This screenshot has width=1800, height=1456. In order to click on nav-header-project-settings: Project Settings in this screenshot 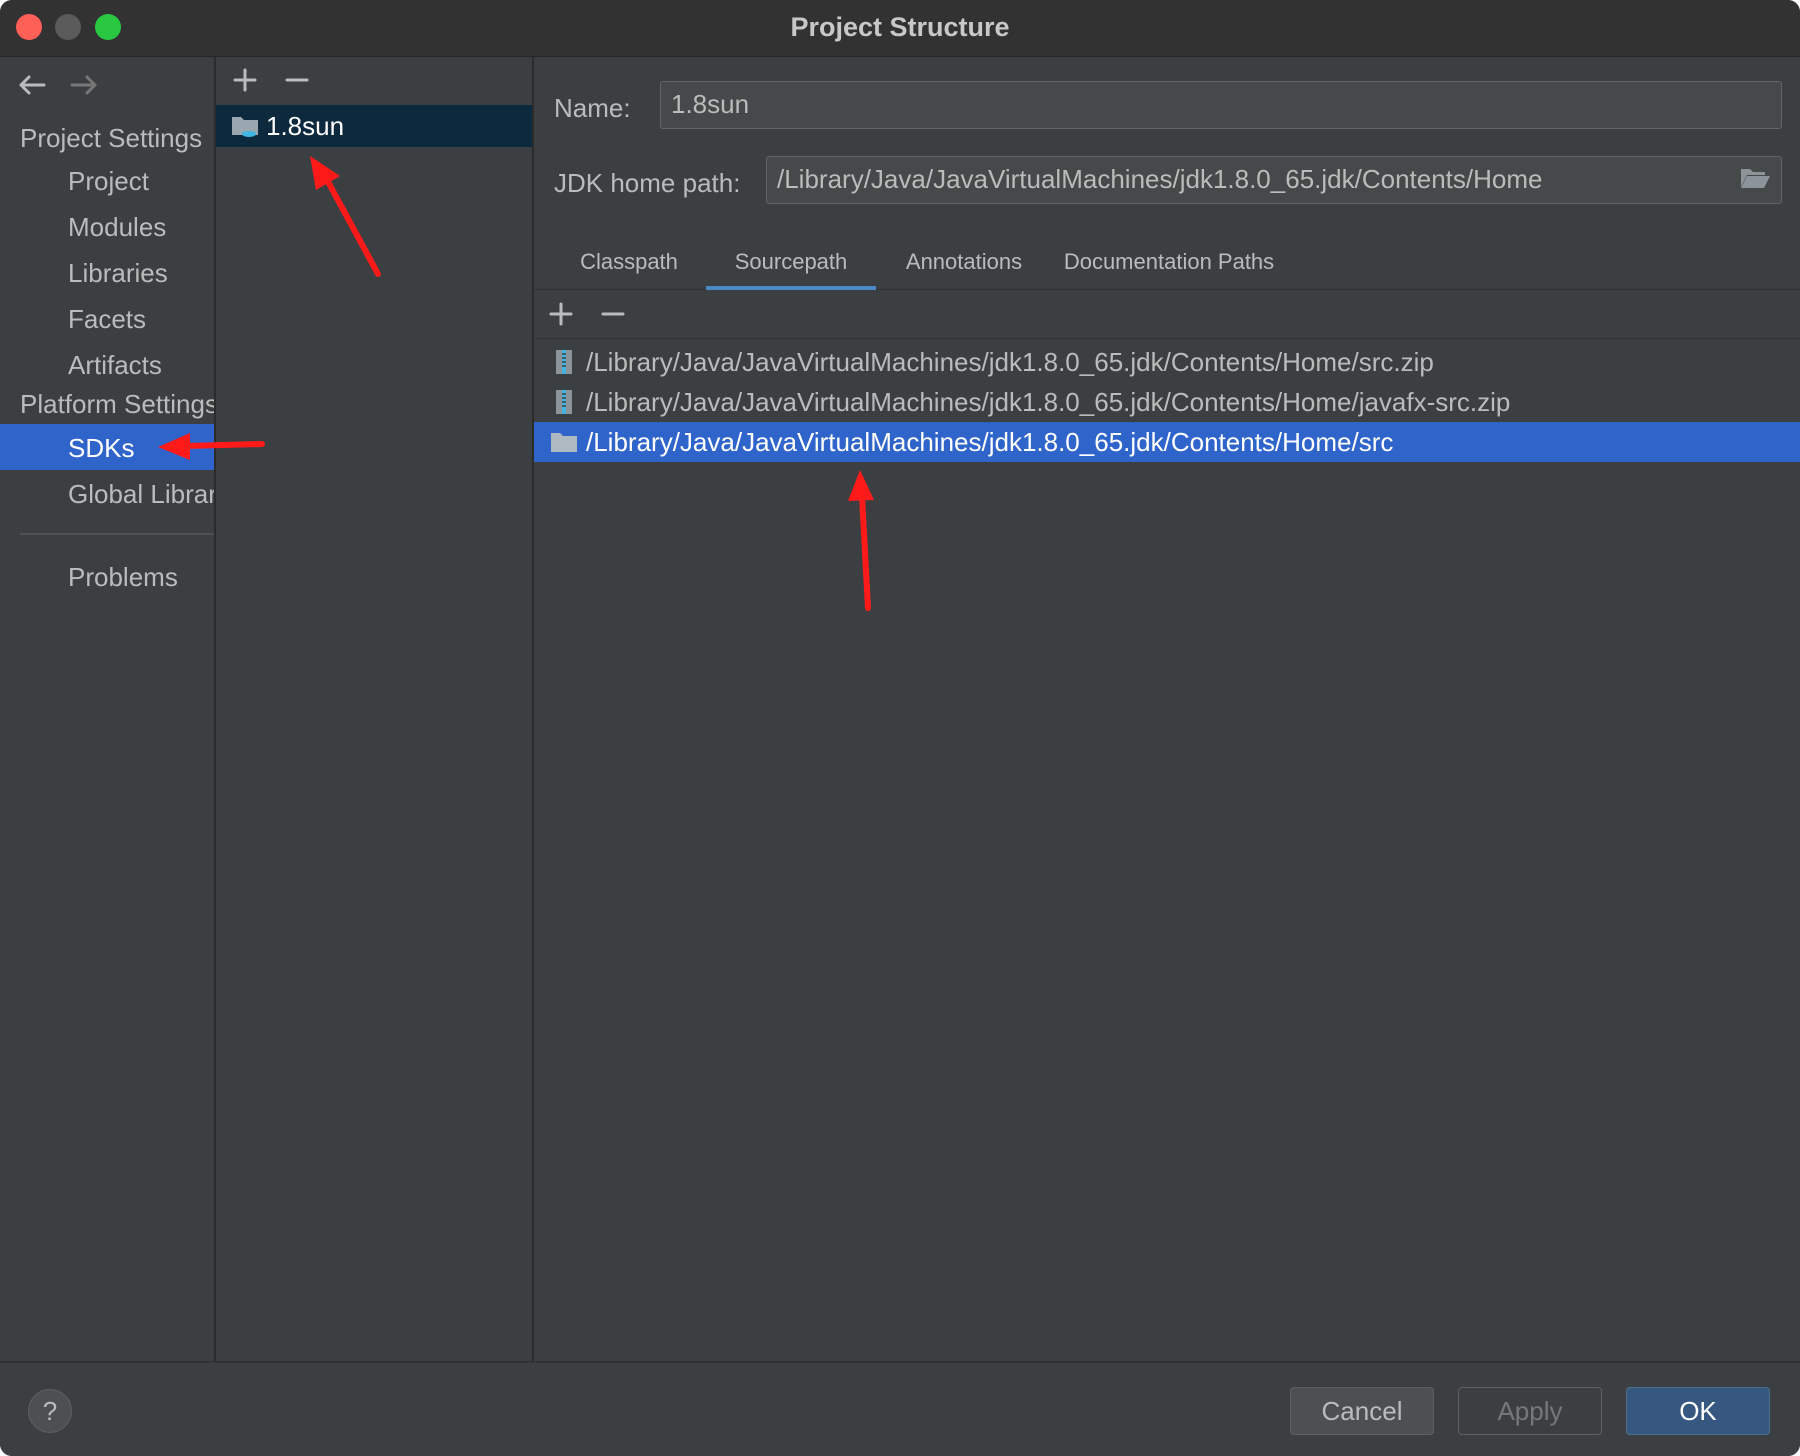, I will do `click(111, 138)`.